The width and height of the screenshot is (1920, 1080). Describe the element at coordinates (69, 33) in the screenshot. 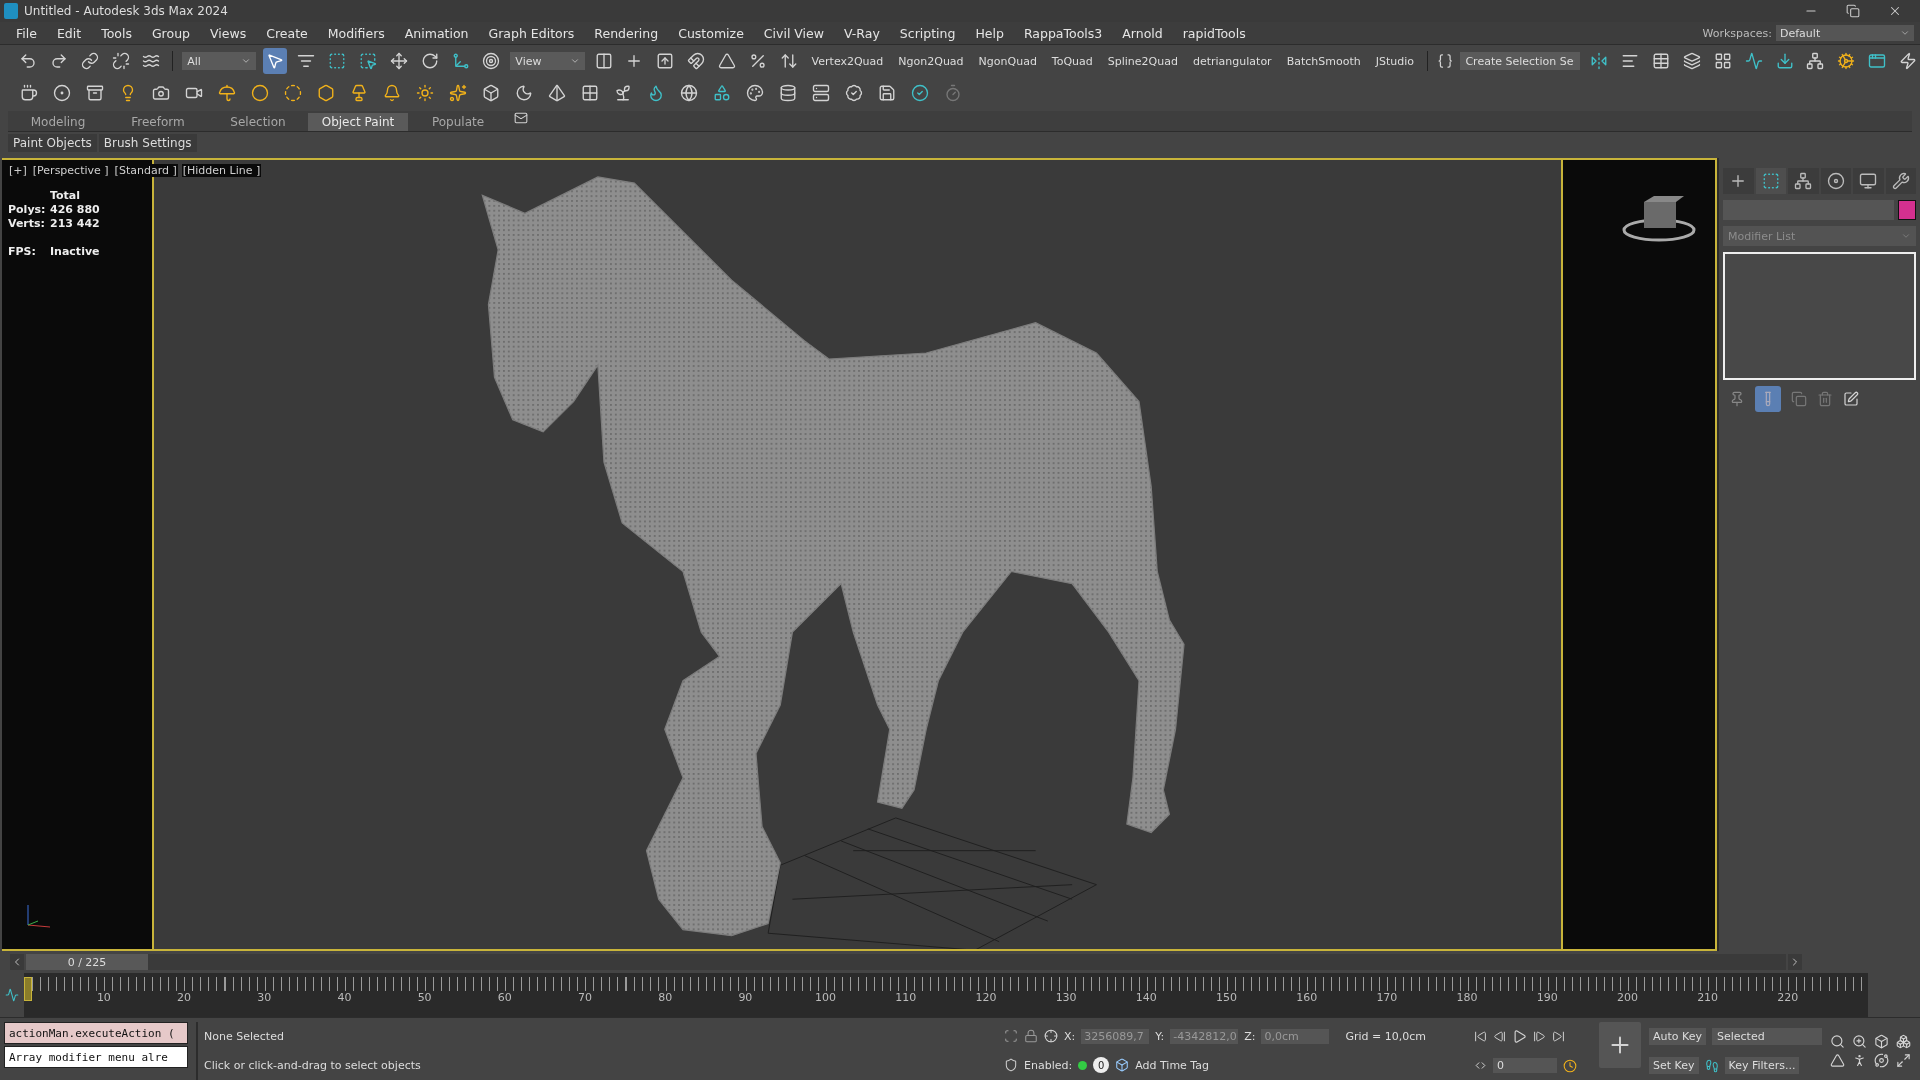

I see `menu-item: Edit` at that location.